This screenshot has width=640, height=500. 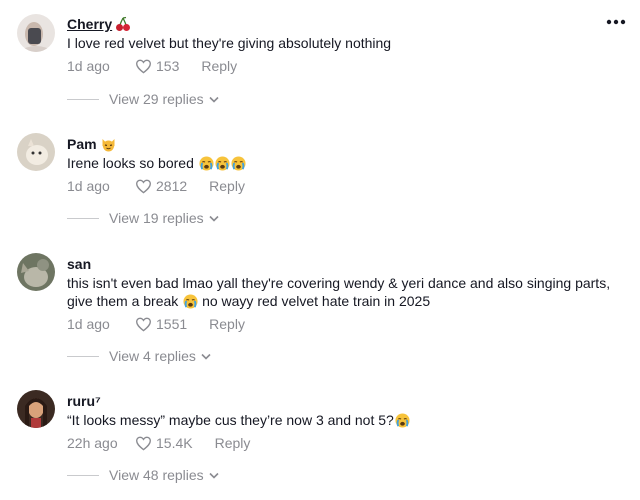 What do you see at coordinates (347, 264) in the screenshot?
I see `comment-author: san` at bounding box center [347, 264].